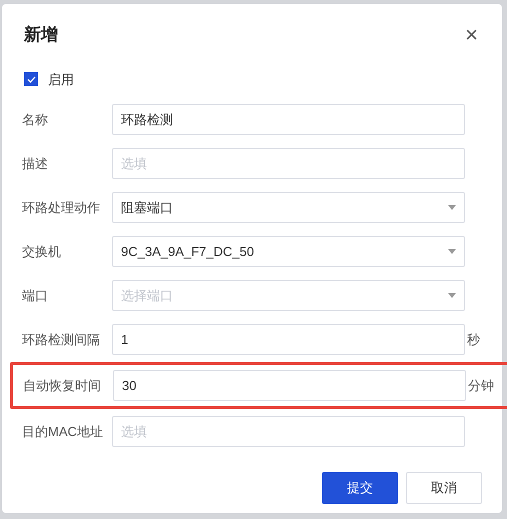  I want to click on dialog-title: 新增, so click(41, 35).